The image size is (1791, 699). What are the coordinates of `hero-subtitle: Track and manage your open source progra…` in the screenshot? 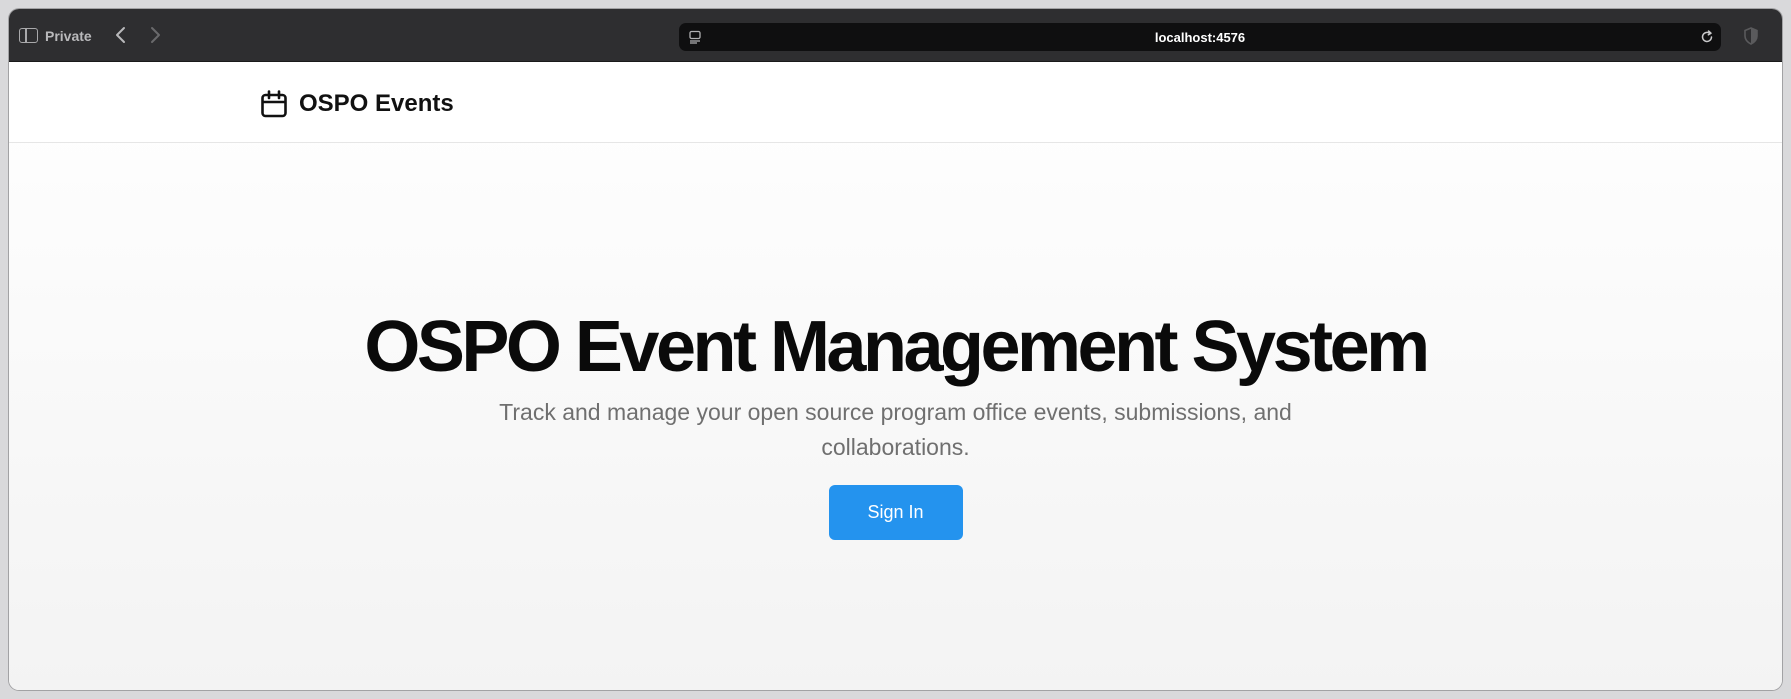 It's located at (895, 429).